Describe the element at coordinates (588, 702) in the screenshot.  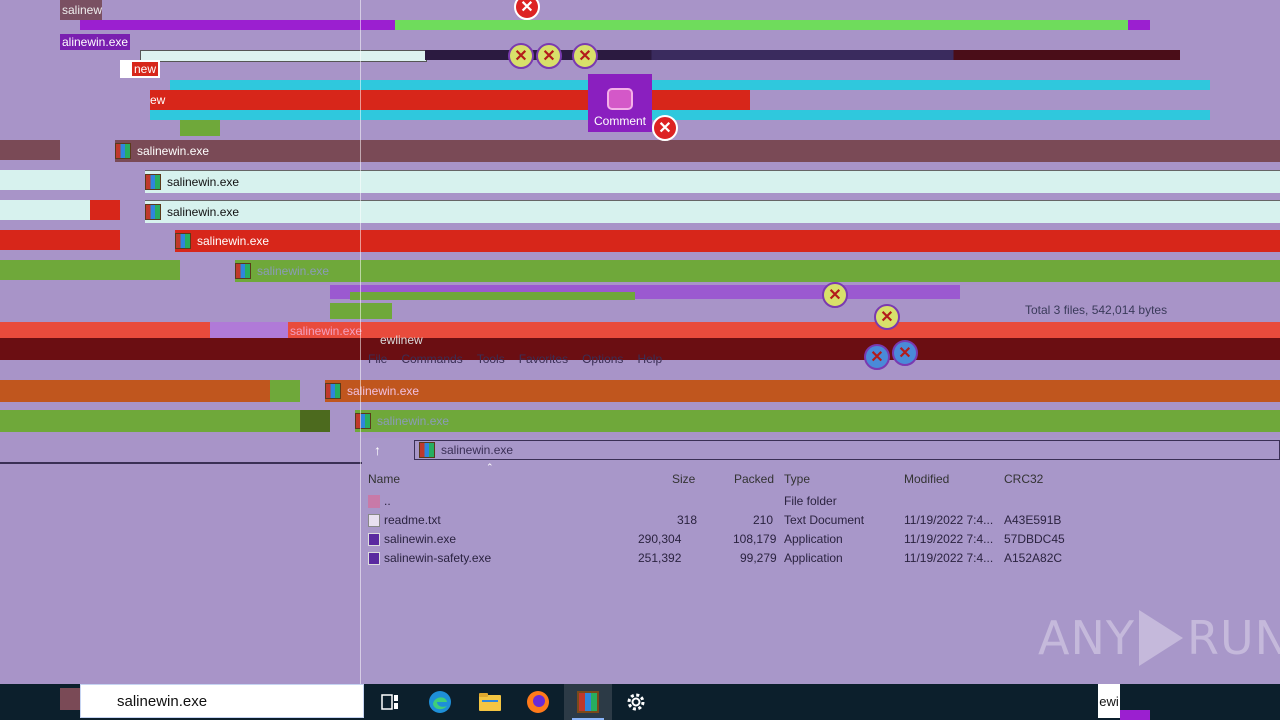
I see `winrar-button` at that location.